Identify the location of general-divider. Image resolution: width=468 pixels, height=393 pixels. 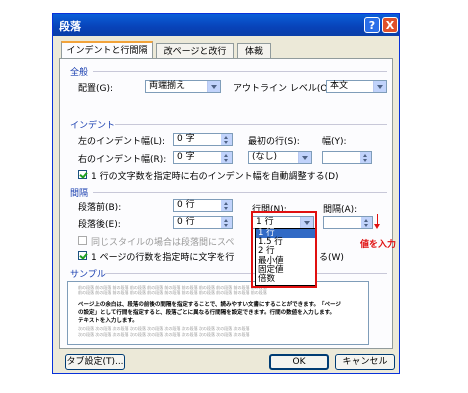
(240, 71).